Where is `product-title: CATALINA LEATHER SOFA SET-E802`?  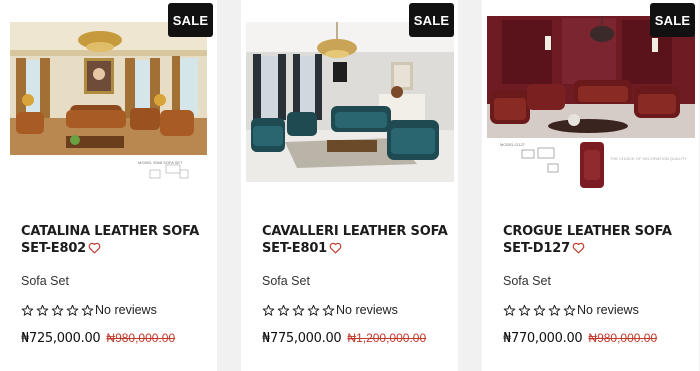 product-title: CATALINA LEATHER SOFA SET-E802 is located at coordinates (116, 241).